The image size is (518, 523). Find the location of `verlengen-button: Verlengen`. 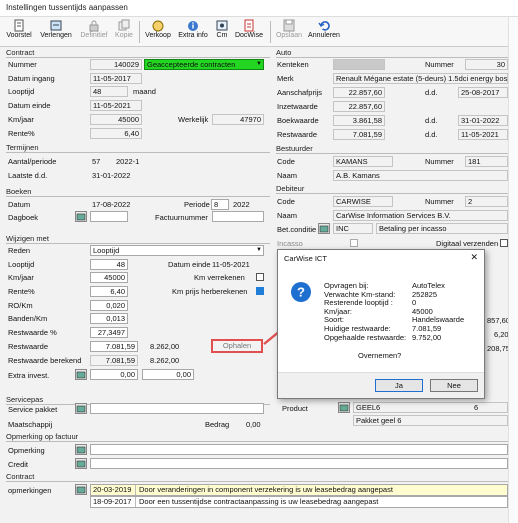

verlengen-button: Verlengen is located at coordinates (56, 29).